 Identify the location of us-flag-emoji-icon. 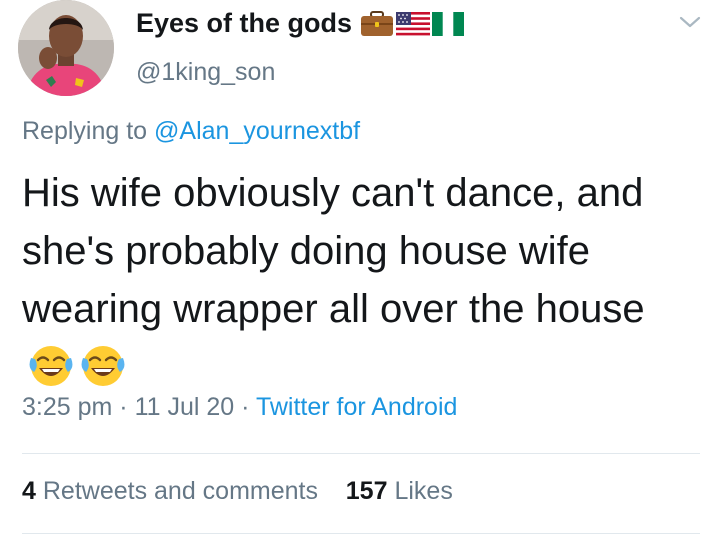
(413, 23).